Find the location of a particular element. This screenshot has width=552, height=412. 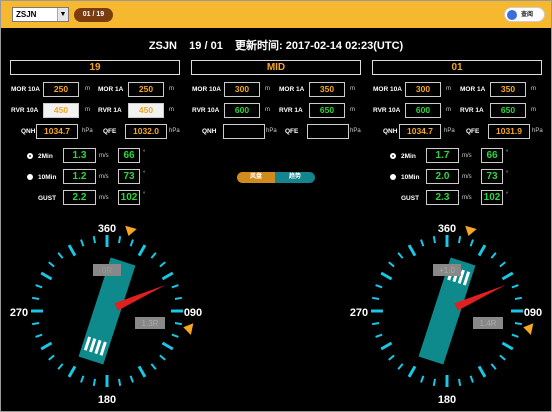

page-counter: 01 / 19 is located at coordinates (93, 15).